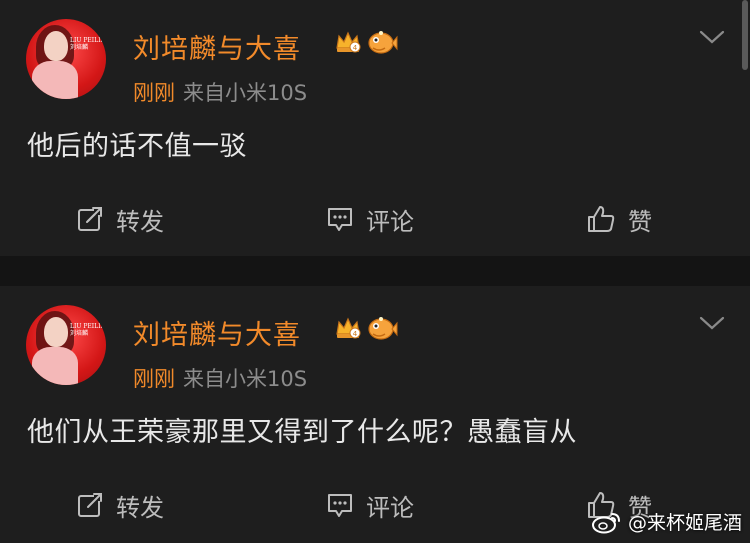  I want to click on watermark: @来杯姬尾酒, so click(666, 521).